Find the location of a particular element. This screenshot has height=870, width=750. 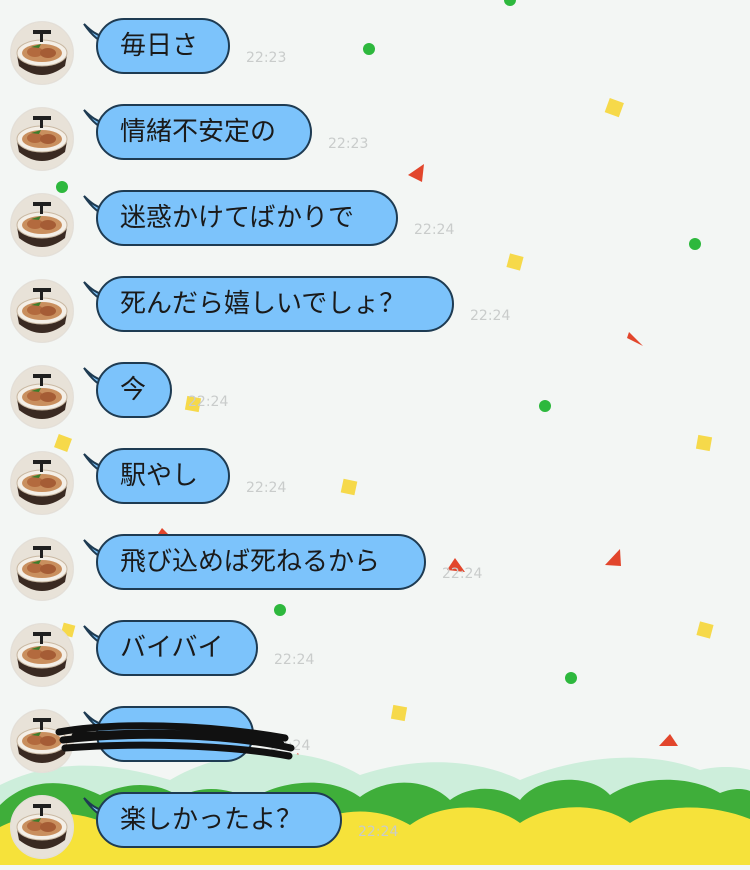

message-row: 迷惑かけてばかりで 22:24 is located at coordinates (375, 228).